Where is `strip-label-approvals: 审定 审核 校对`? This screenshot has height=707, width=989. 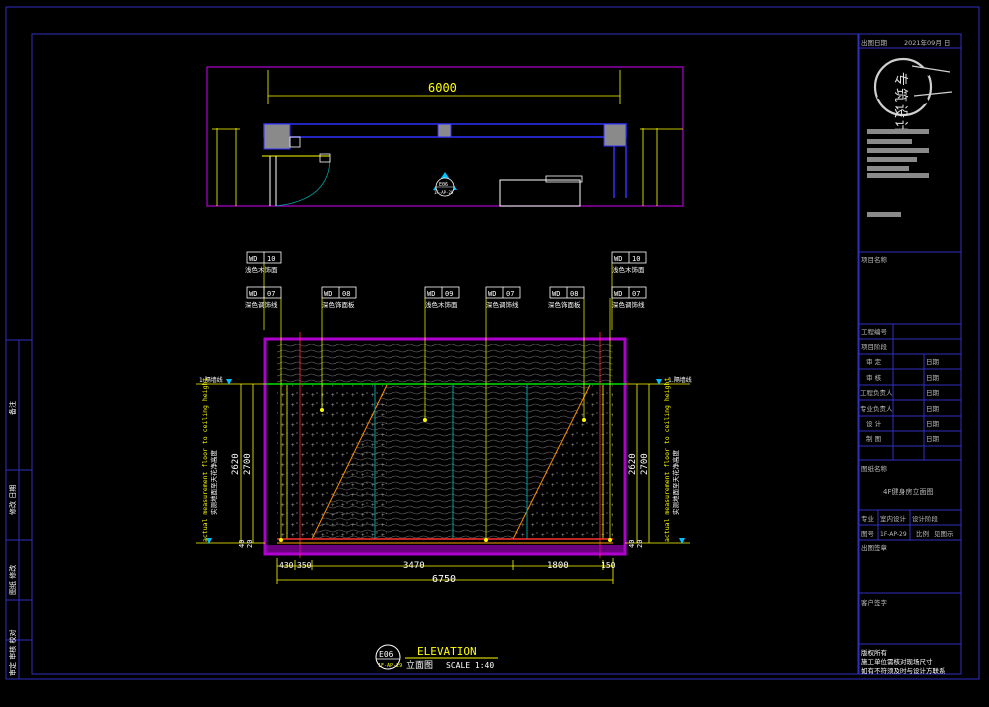 strip-label-approvals: 审定 审核 校对 is located at coordinates (12, 653).